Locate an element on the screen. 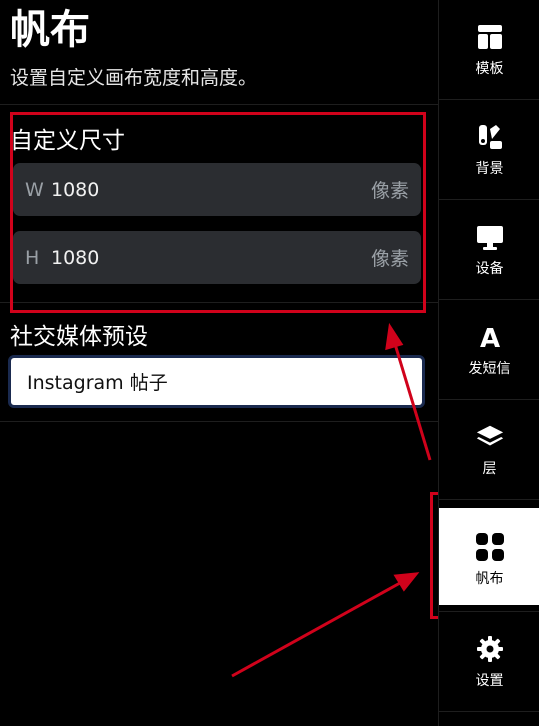 Image resolution: width=539 pixels, height=726 pixels. sidebar-item-text: A 发短信 is located at coordinates (489, 350).